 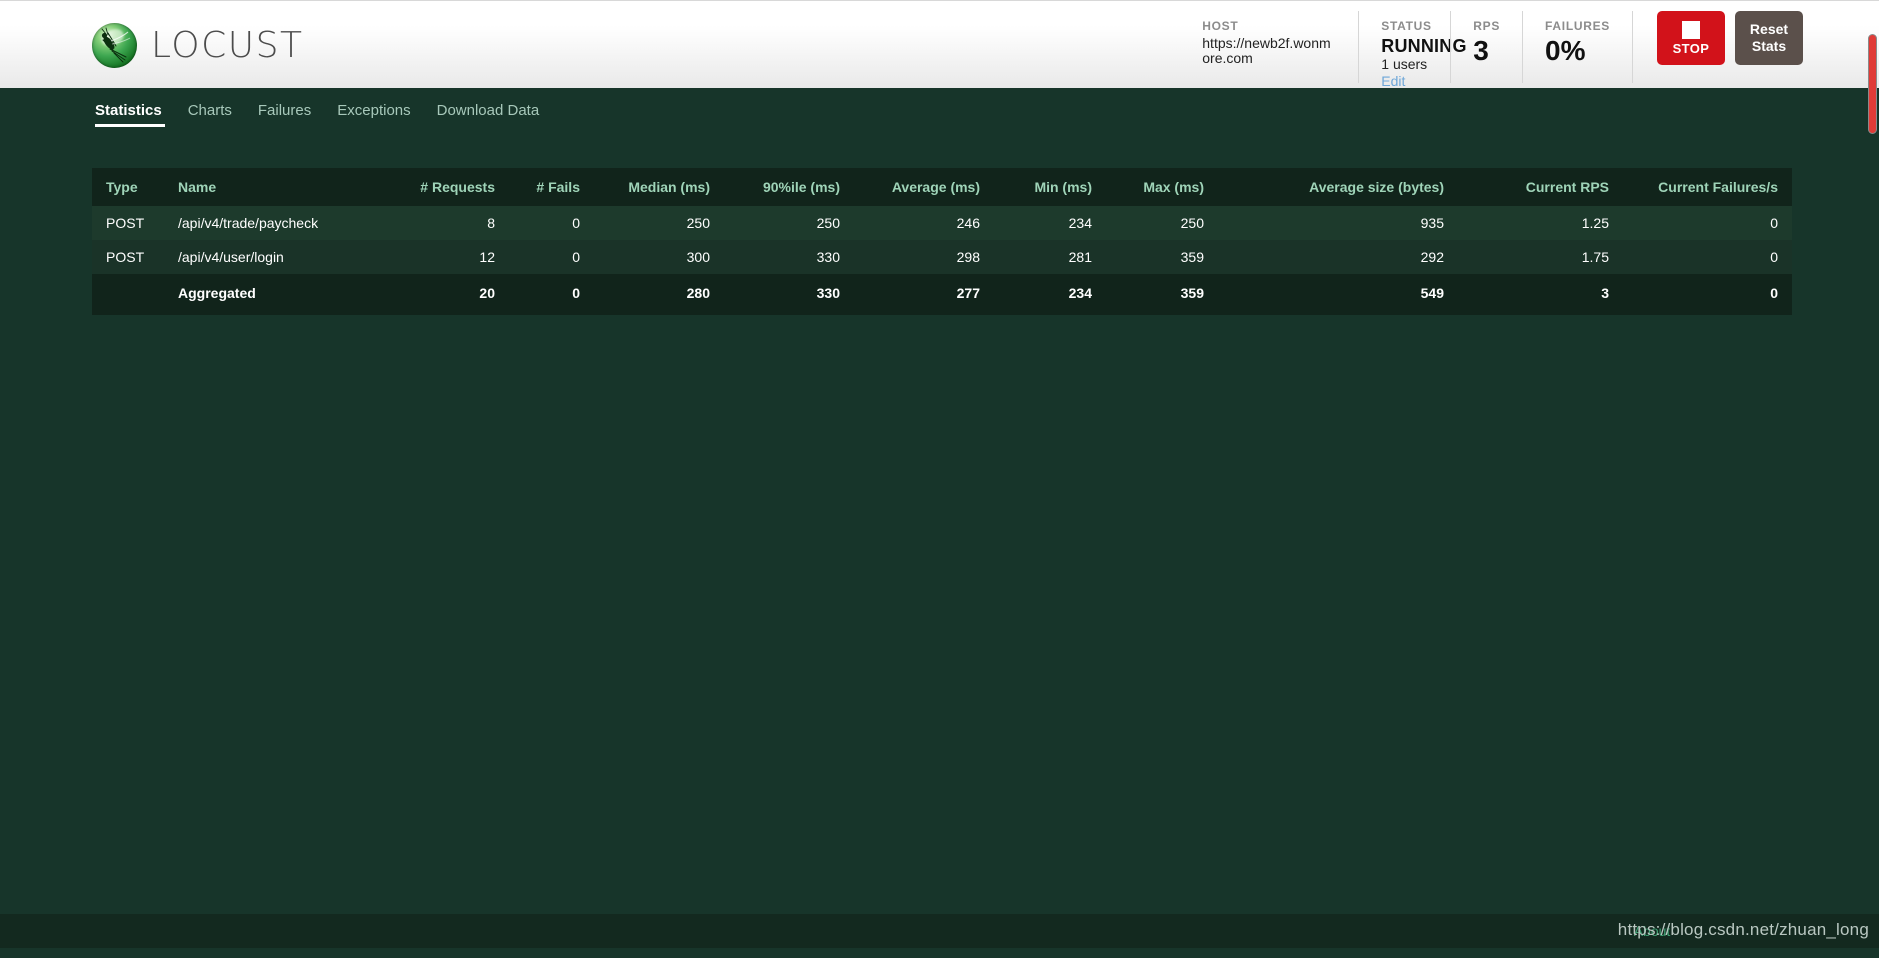 I want to click on reset-stats-button: Reset Stats, so click(x=1769, y=38).